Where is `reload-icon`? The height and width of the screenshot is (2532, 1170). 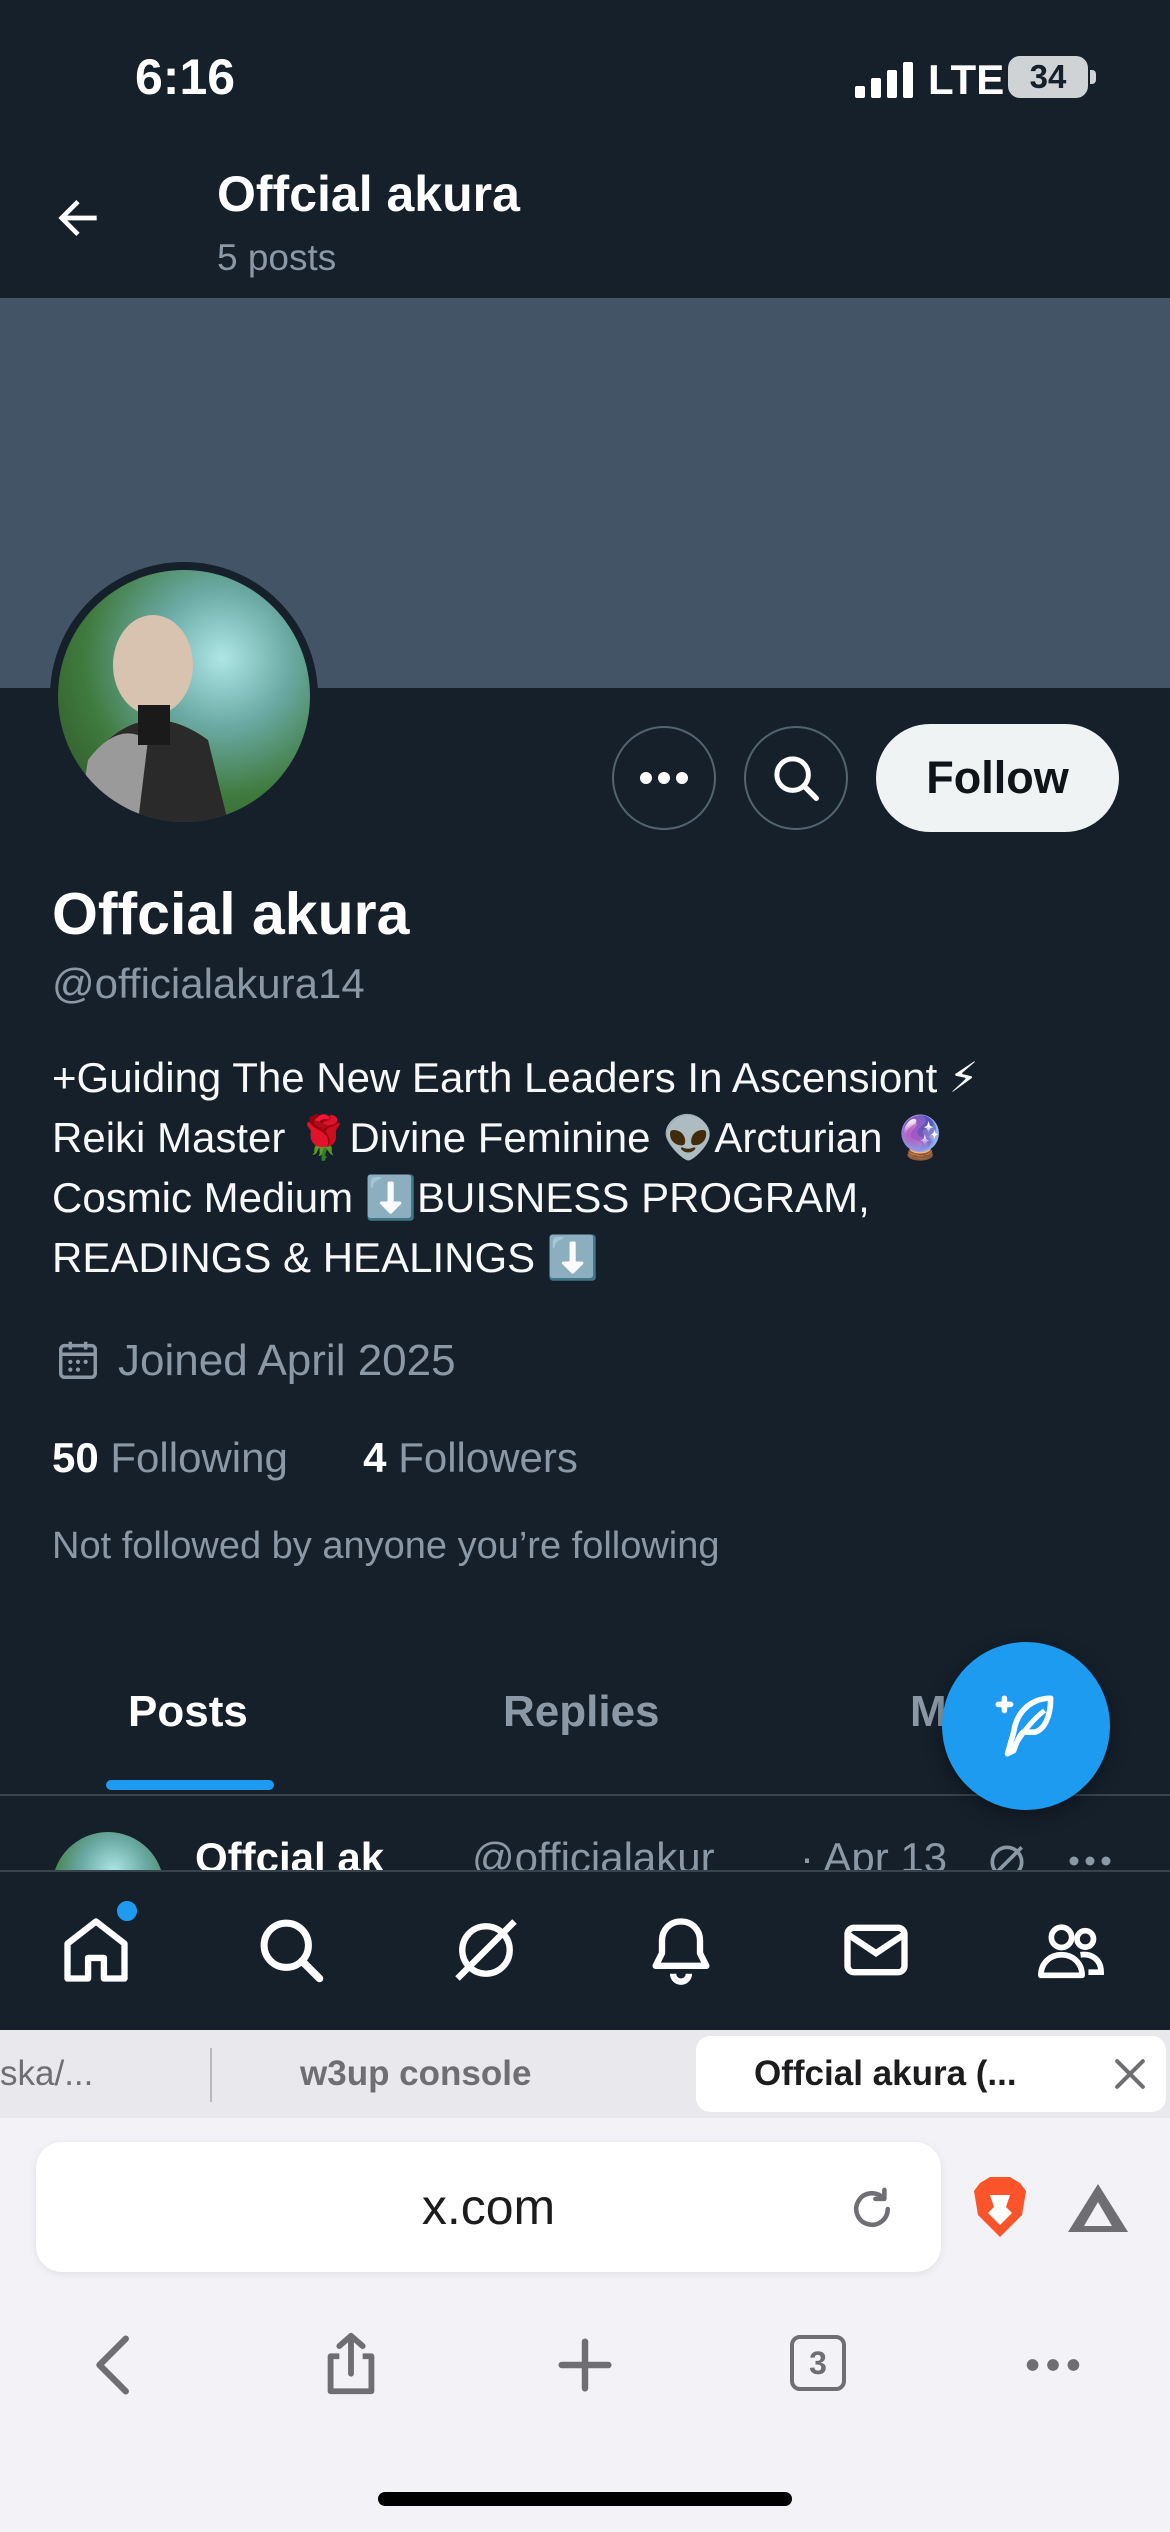 reload-icon is located at coordinates (872, 2209).